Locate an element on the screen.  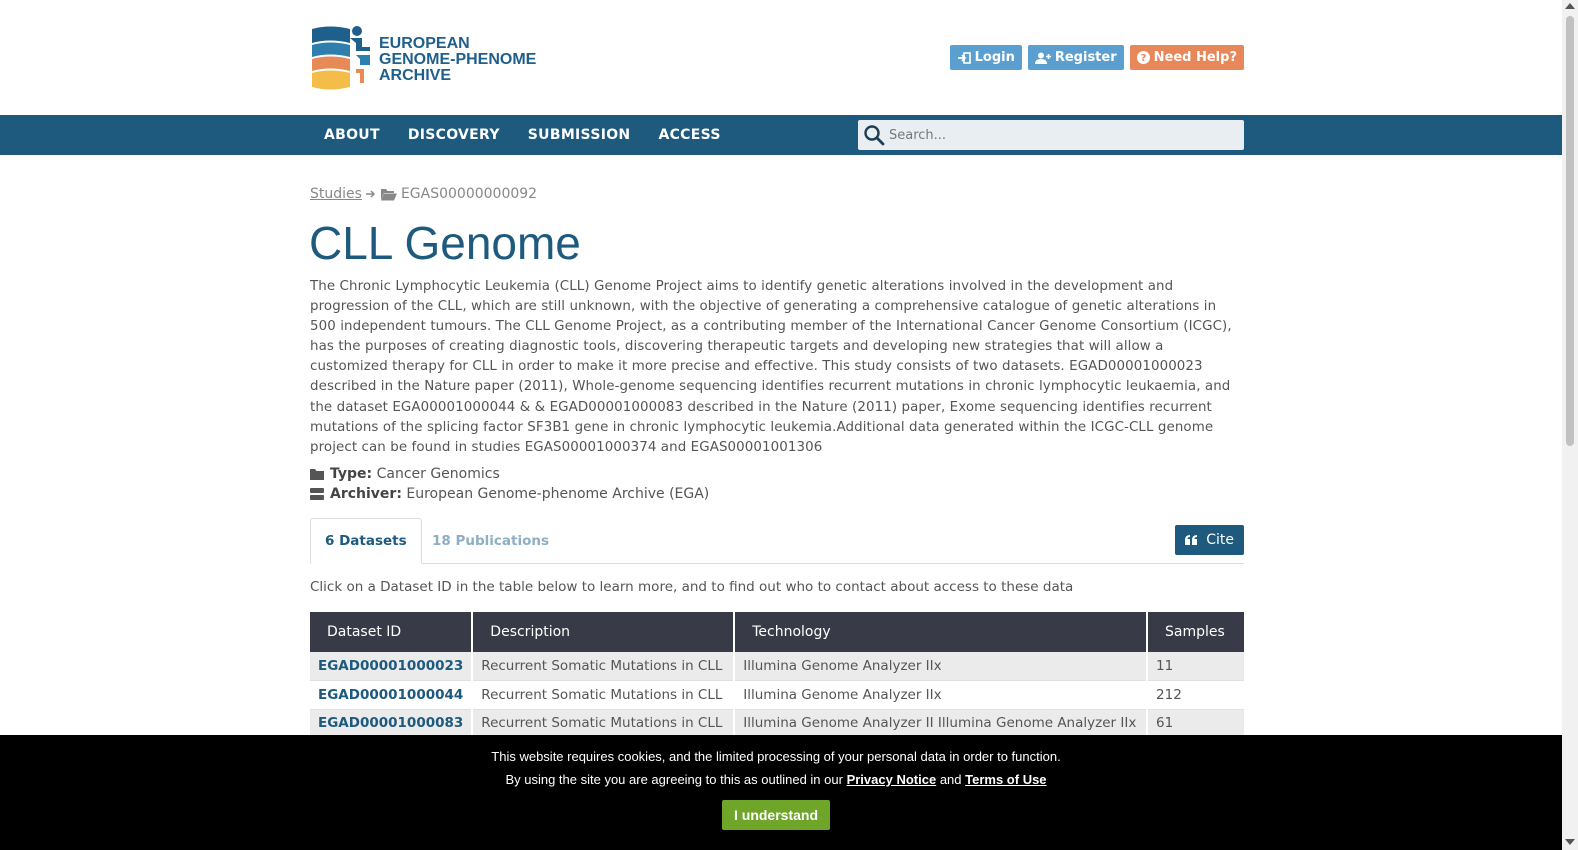
scroll-down-arrow-icon is located at coordinates (1570, 842).